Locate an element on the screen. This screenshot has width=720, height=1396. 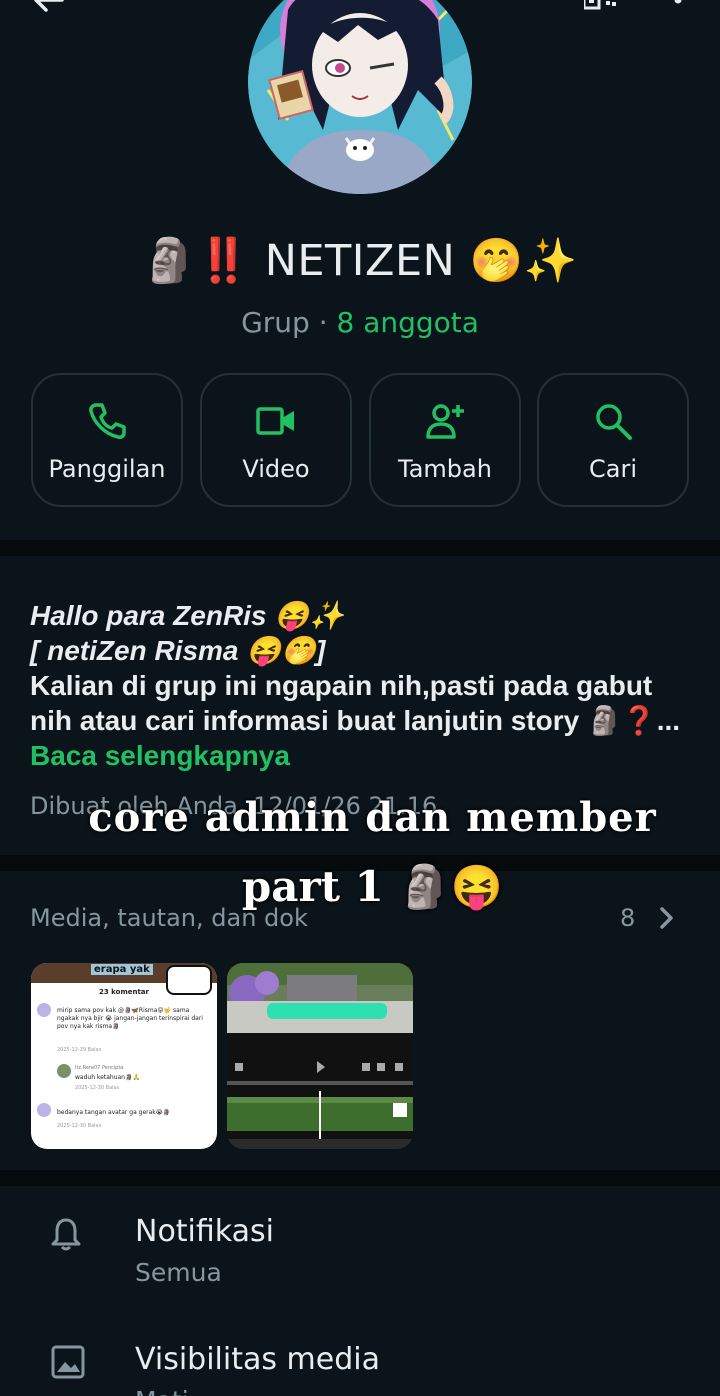
notifications-value: Semua is located at coordinates (178, 1272).